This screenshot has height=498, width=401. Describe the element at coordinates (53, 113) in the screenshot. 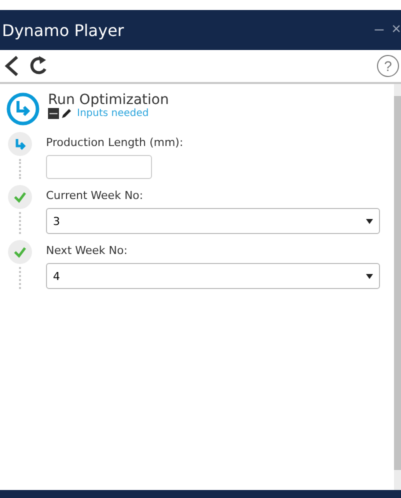

I see `computer-icon` at that location.